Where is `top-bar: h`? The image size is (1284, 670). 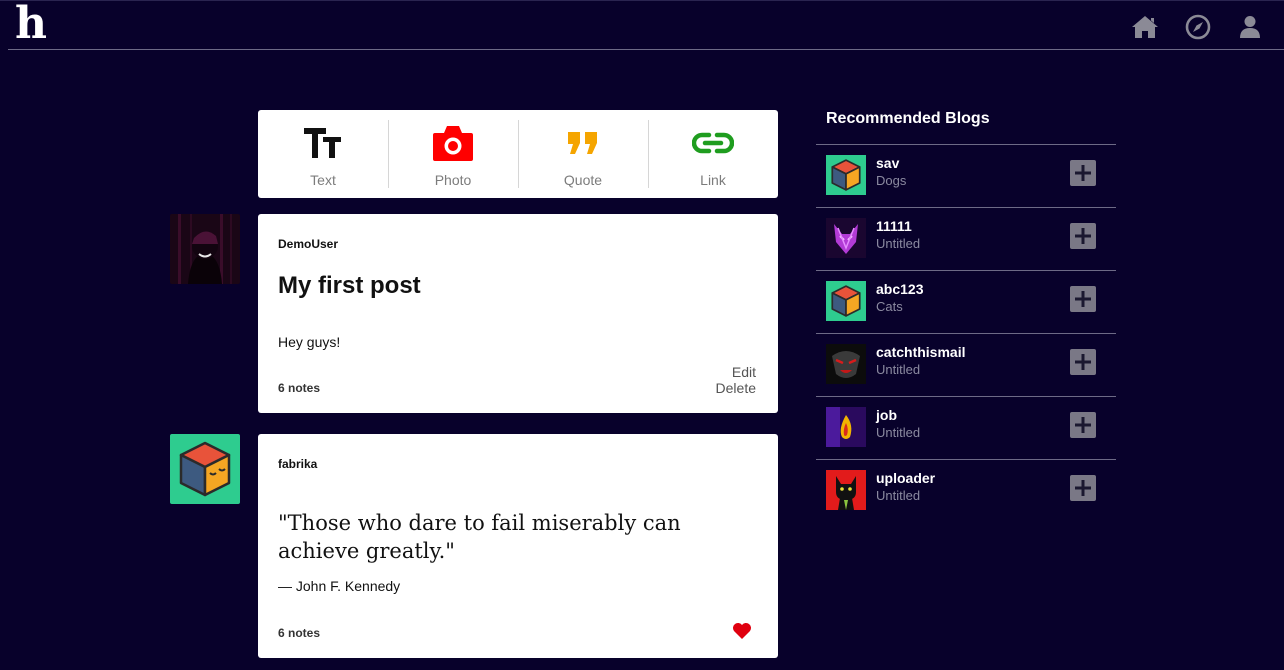 top-bar: h is located at coordinates (642, 25).